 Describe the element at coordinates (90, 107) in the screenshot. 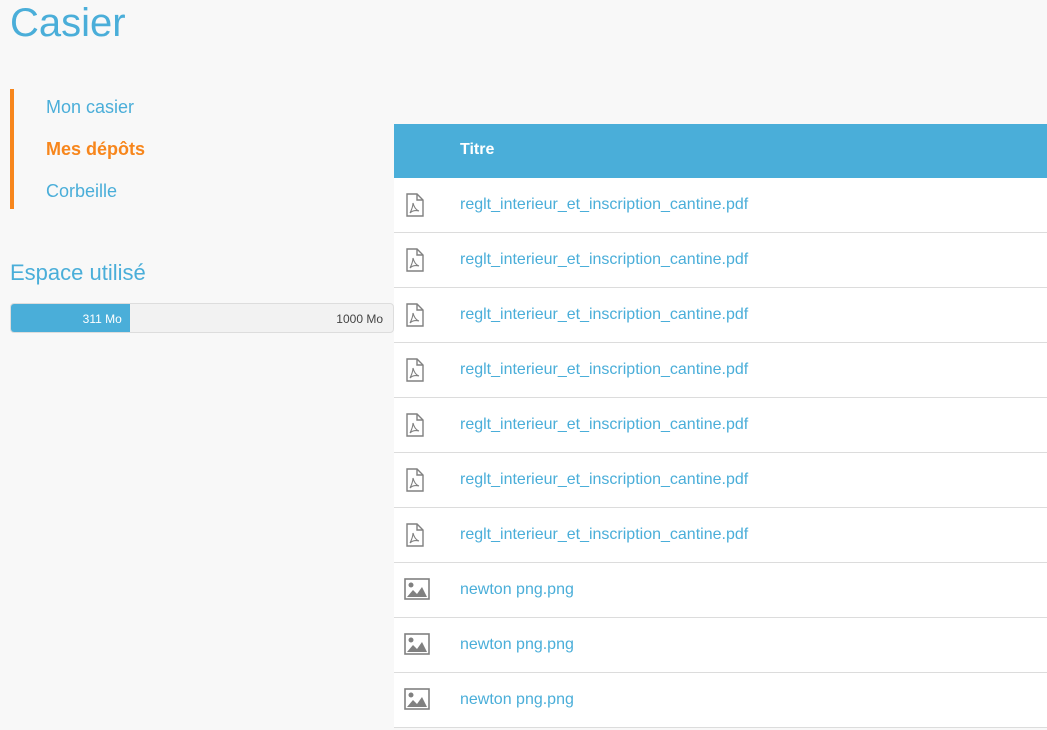

I see `nav-item-mon-casier: Mon casier` at that location.